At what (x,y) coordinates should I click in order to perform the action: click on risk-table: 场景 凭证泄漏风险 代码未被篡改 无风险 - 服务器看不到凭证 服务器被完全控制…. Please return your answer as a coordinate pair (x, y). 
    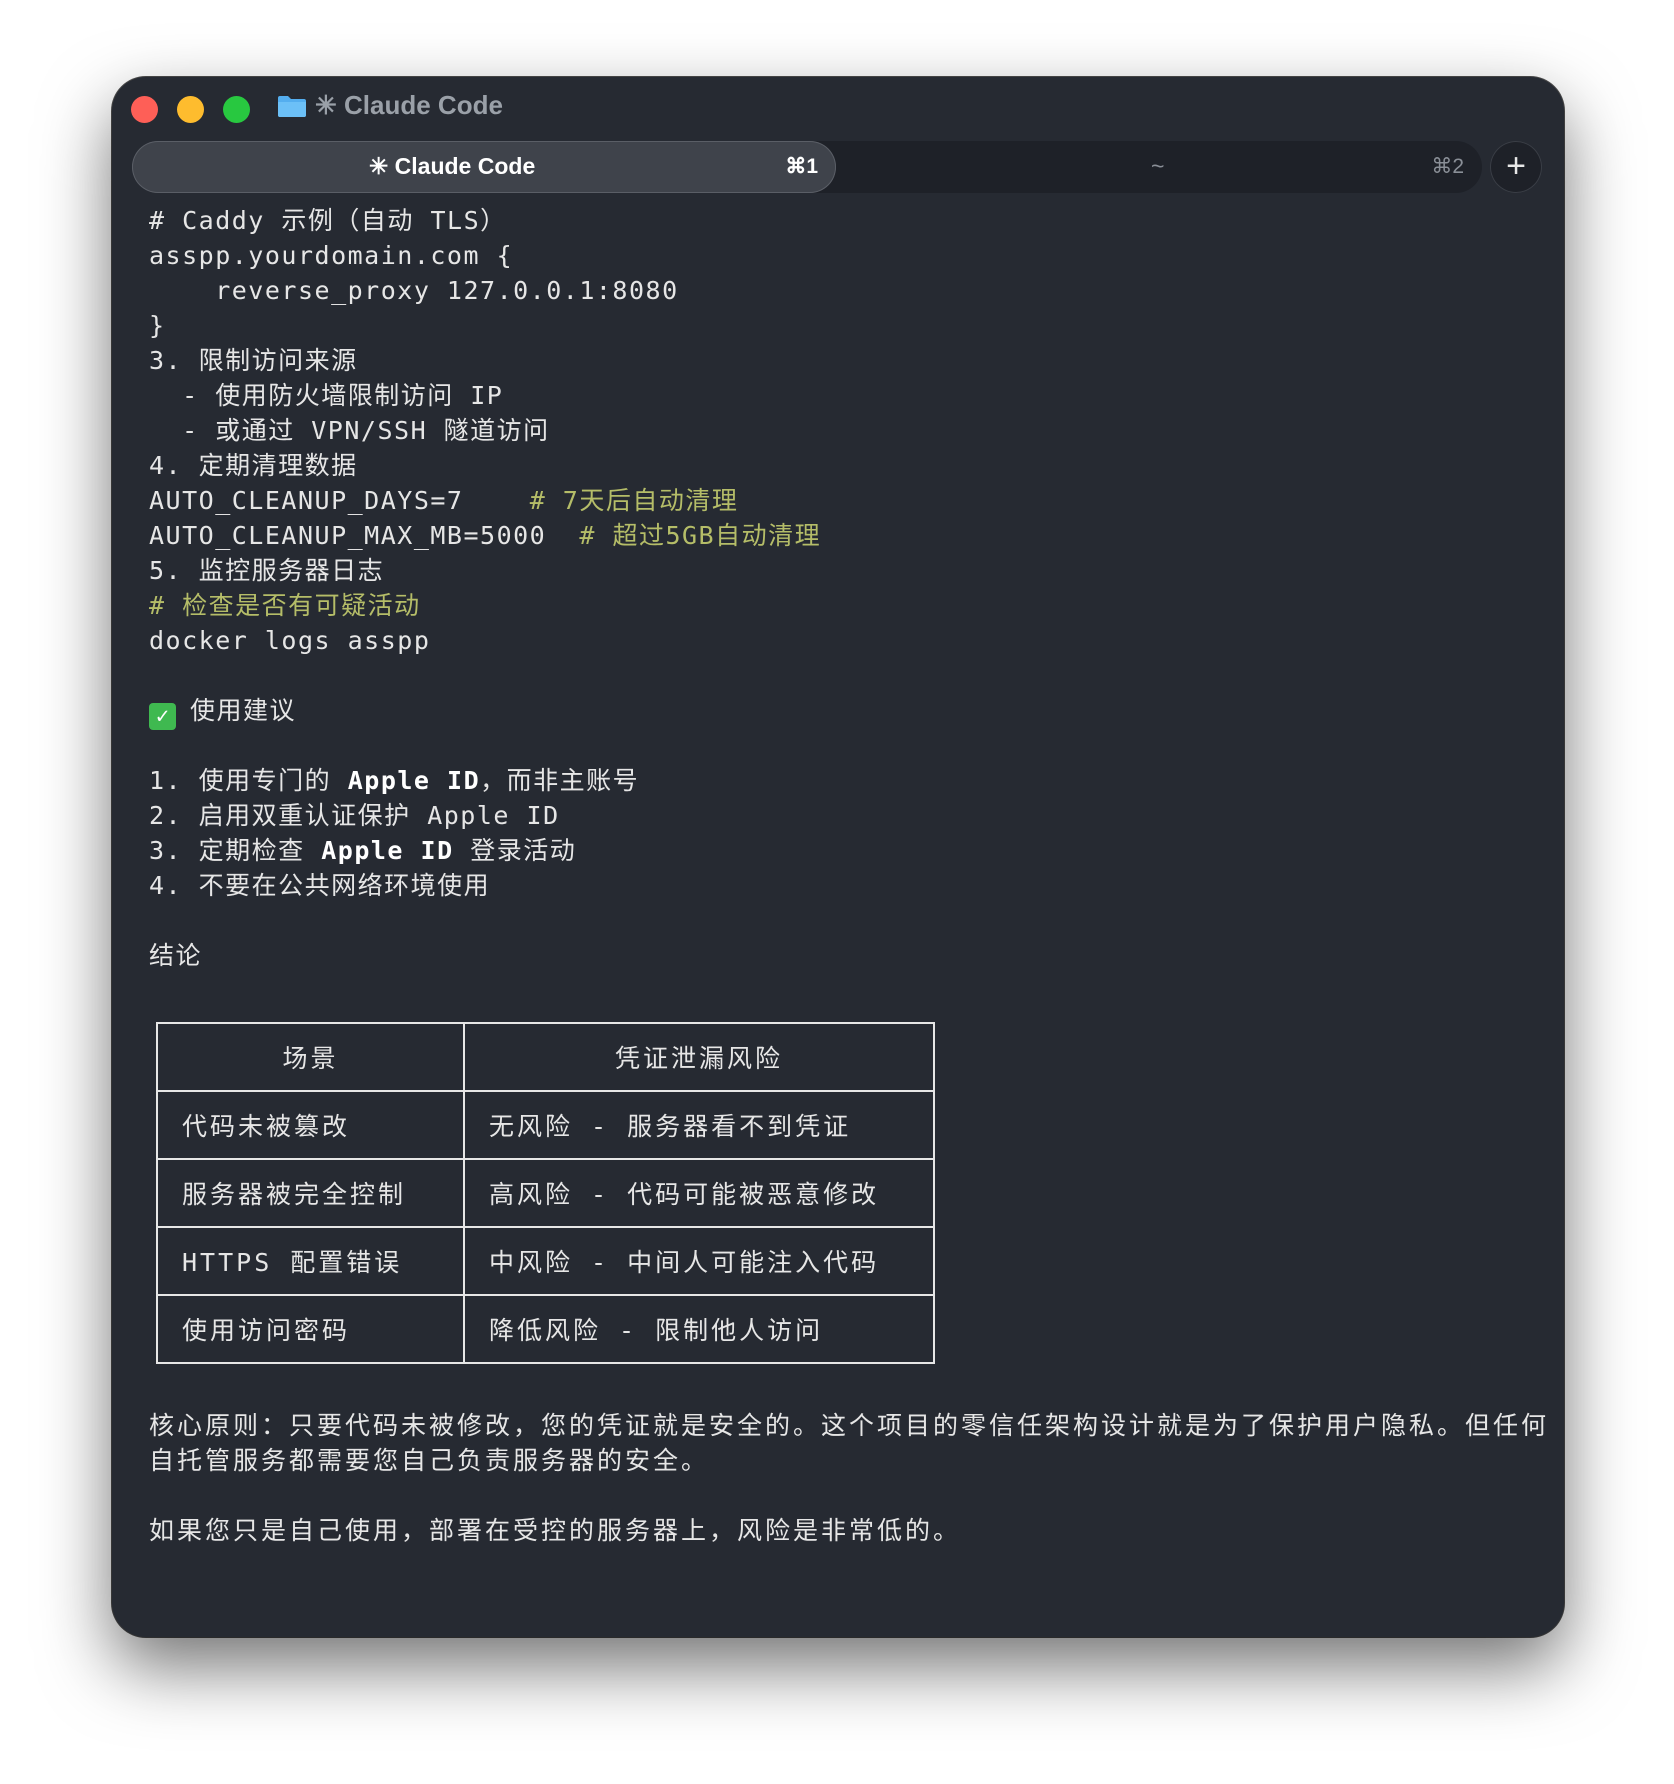
    Looking at the image, I should click on (545, 1193).